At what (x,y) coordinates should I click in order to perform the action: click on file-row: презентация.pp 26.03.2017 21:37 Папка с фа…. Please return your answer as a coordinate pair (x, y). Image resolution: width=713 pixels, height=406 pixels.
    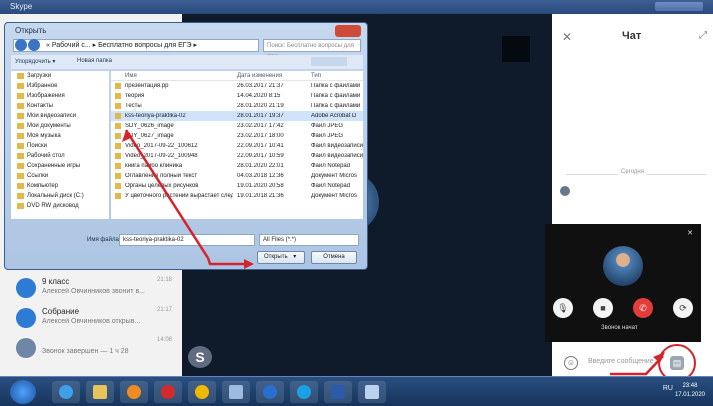
    Looking at the image, I should click on (237, 86).